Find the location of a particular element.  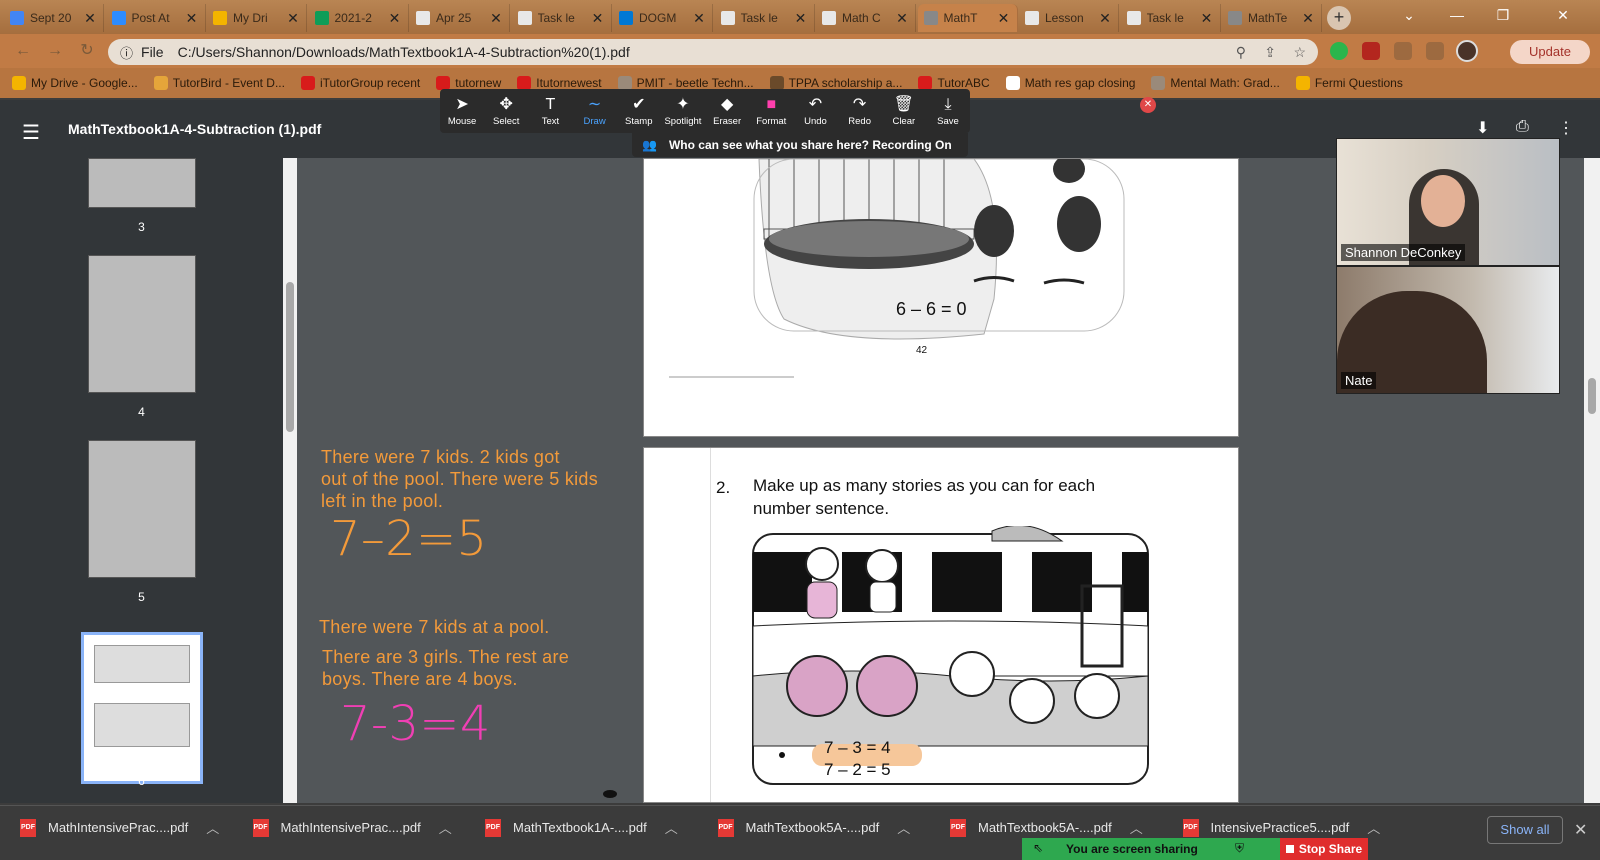

close-toolbar-button: ✕ is located at coordinates (1148, 105).